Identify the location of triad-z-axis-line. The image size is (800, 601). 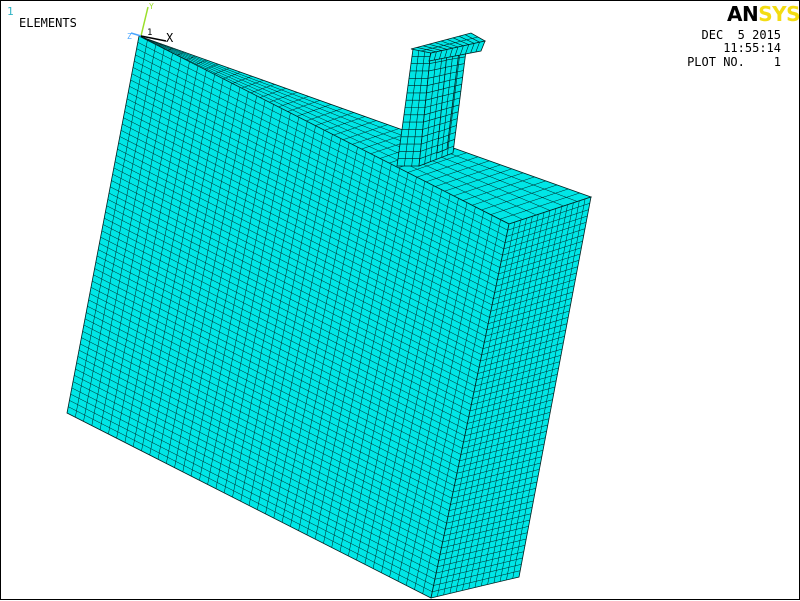
(136, 34).